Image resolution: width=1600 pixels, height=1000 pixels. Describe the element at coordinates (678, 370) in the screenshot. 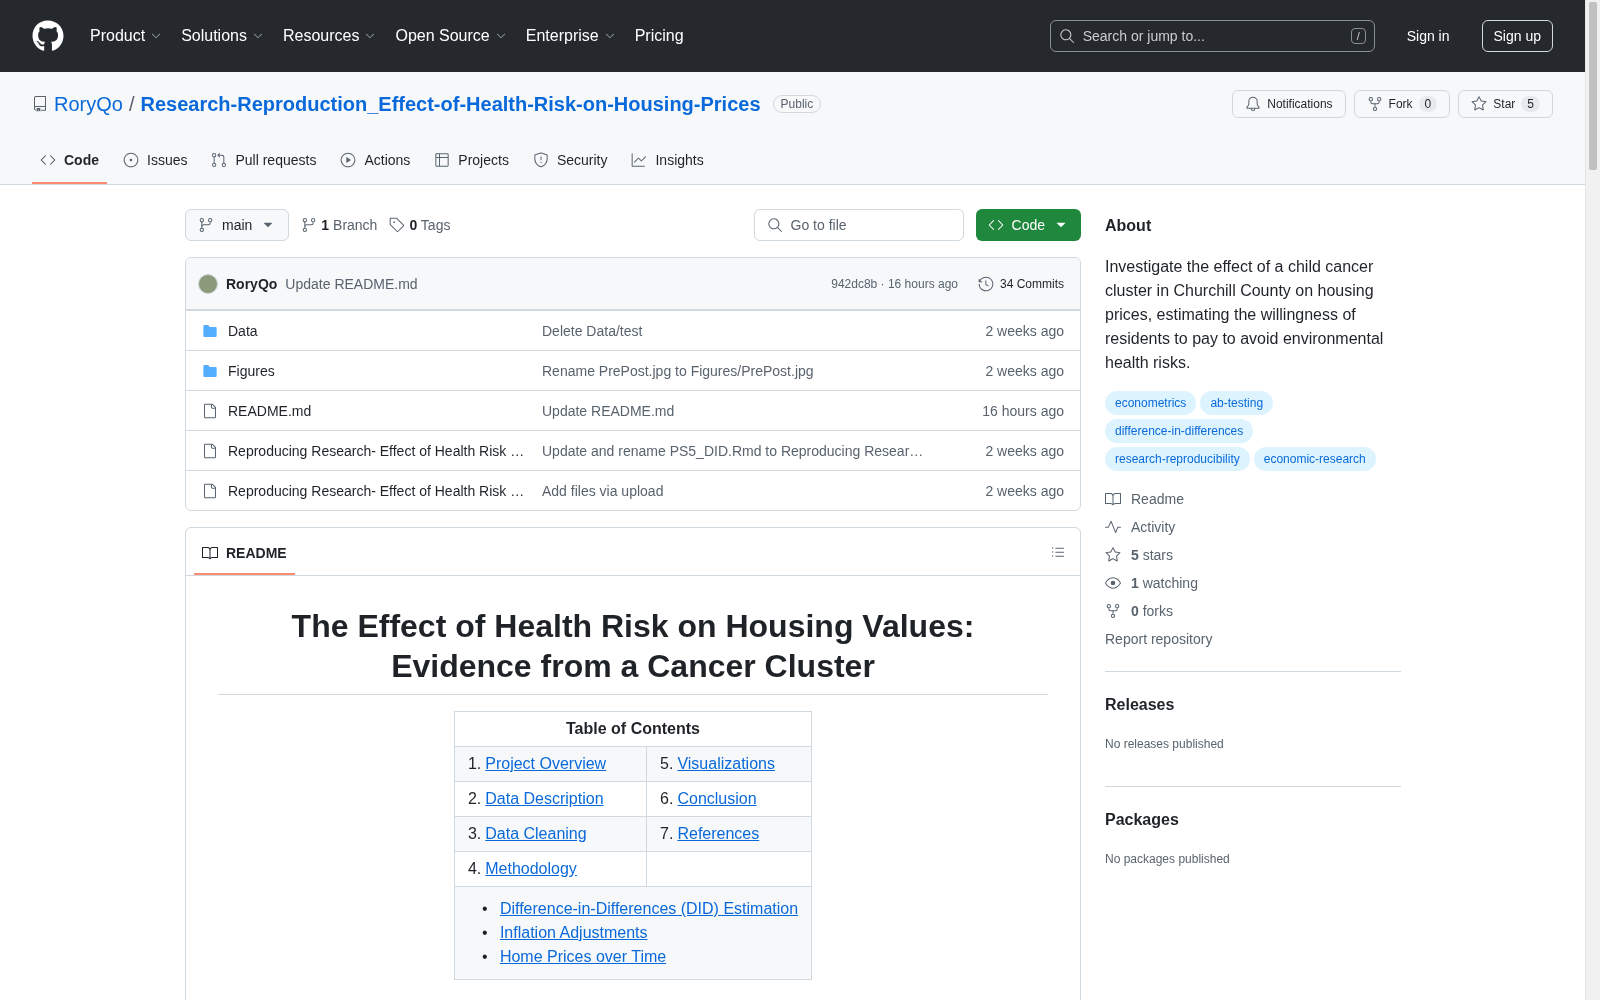

I see `commit-message: Rename PrePost.jpg to Figures/PrePost.jpg` at that location.